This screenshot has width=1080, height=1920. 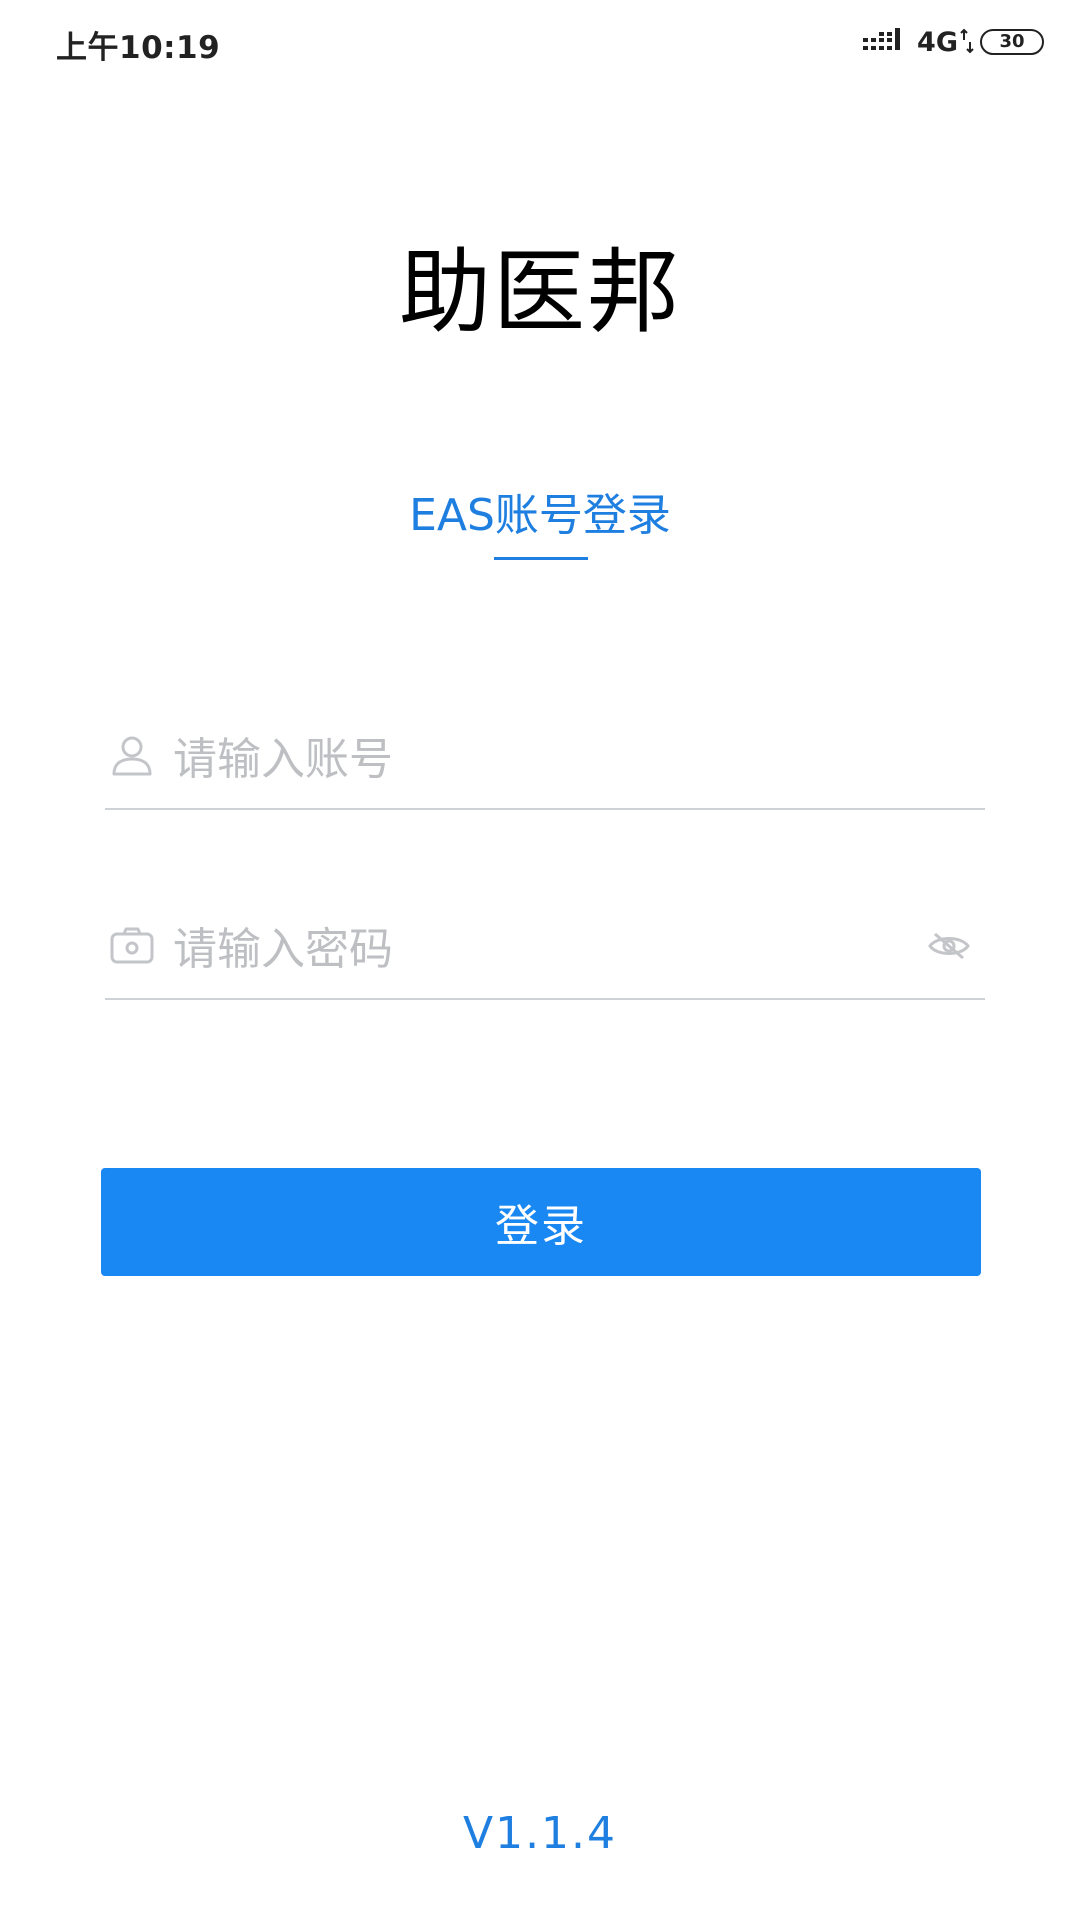 I want to click on eye-icon, so click(x=949, y=946).